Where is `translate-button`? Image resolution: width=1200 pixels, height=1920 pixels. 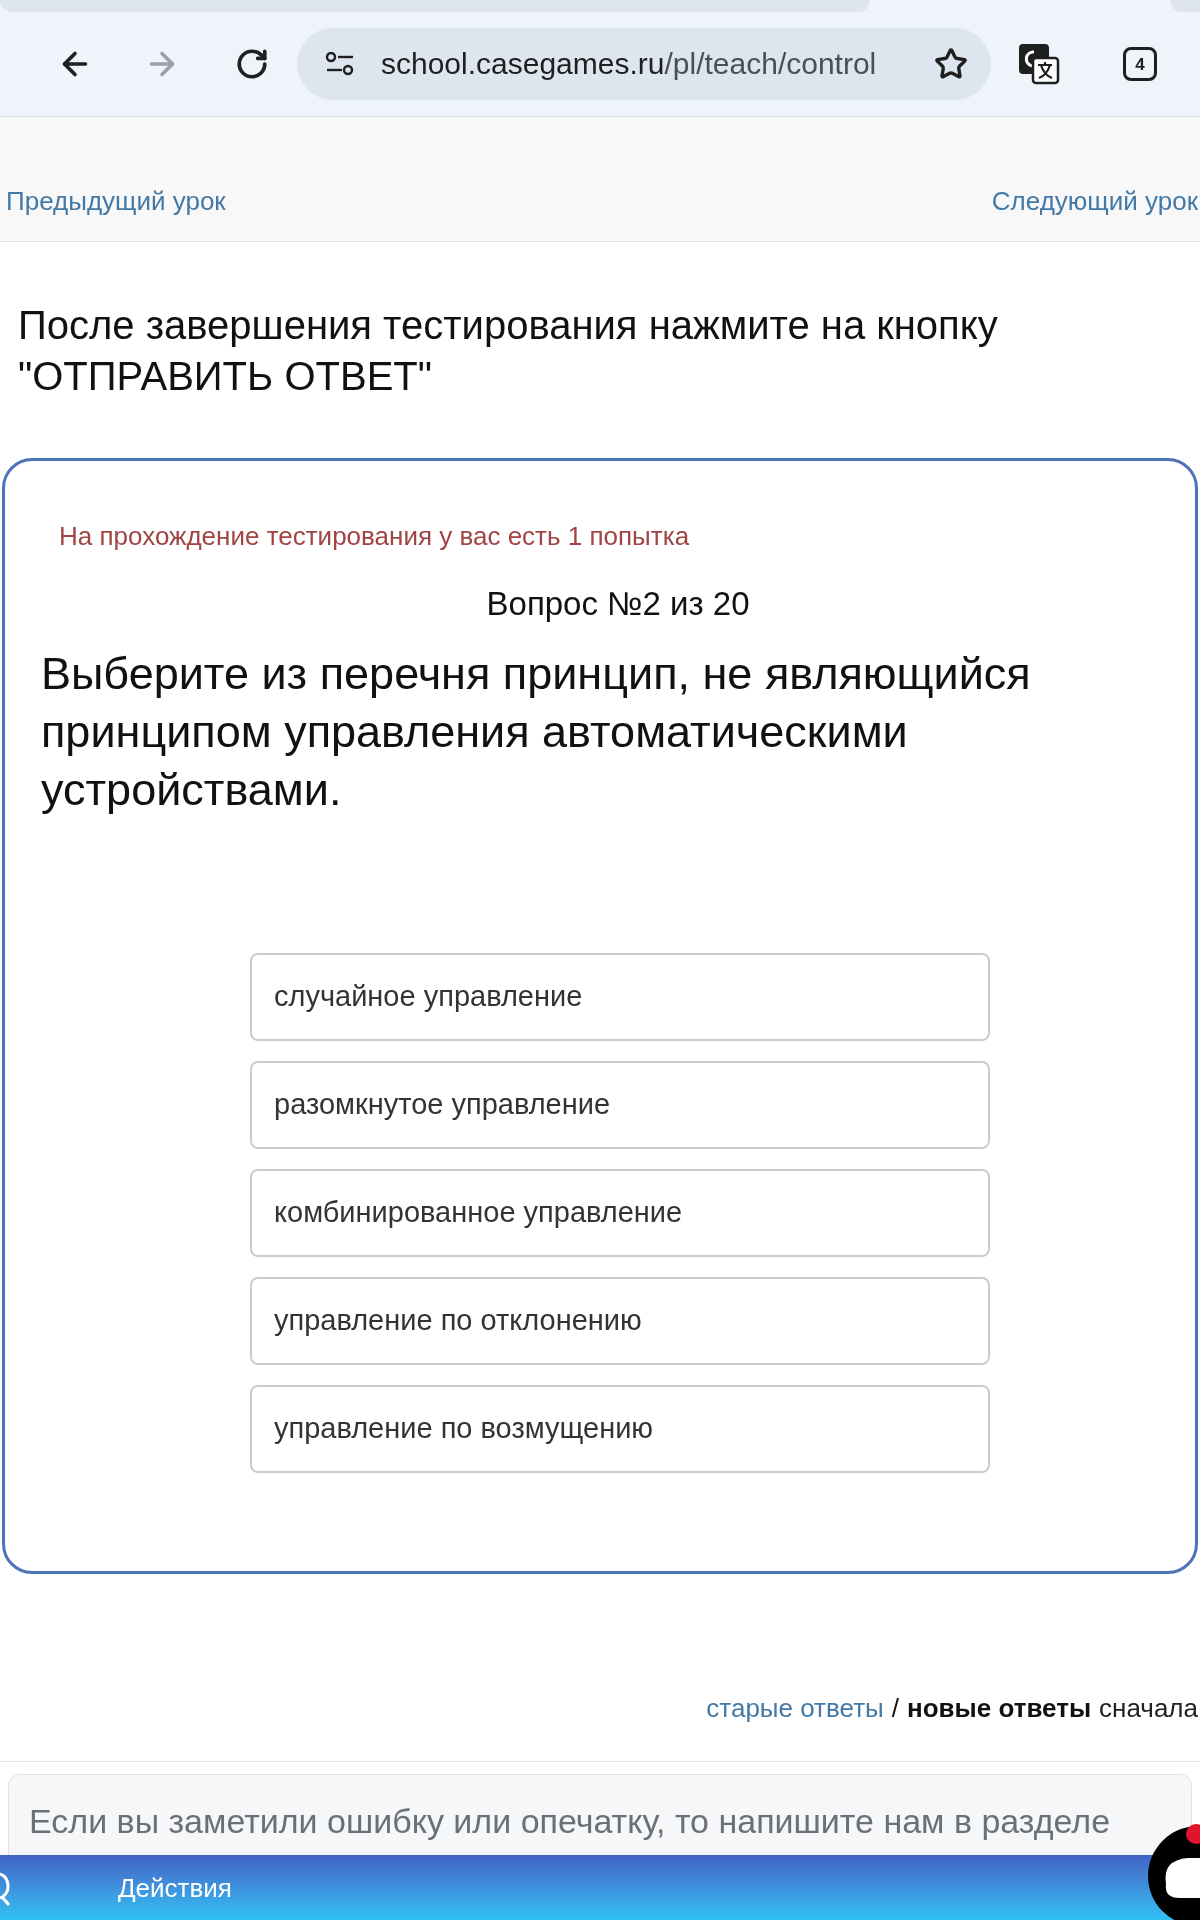
translate-button is located at coordinates (1039, 64).